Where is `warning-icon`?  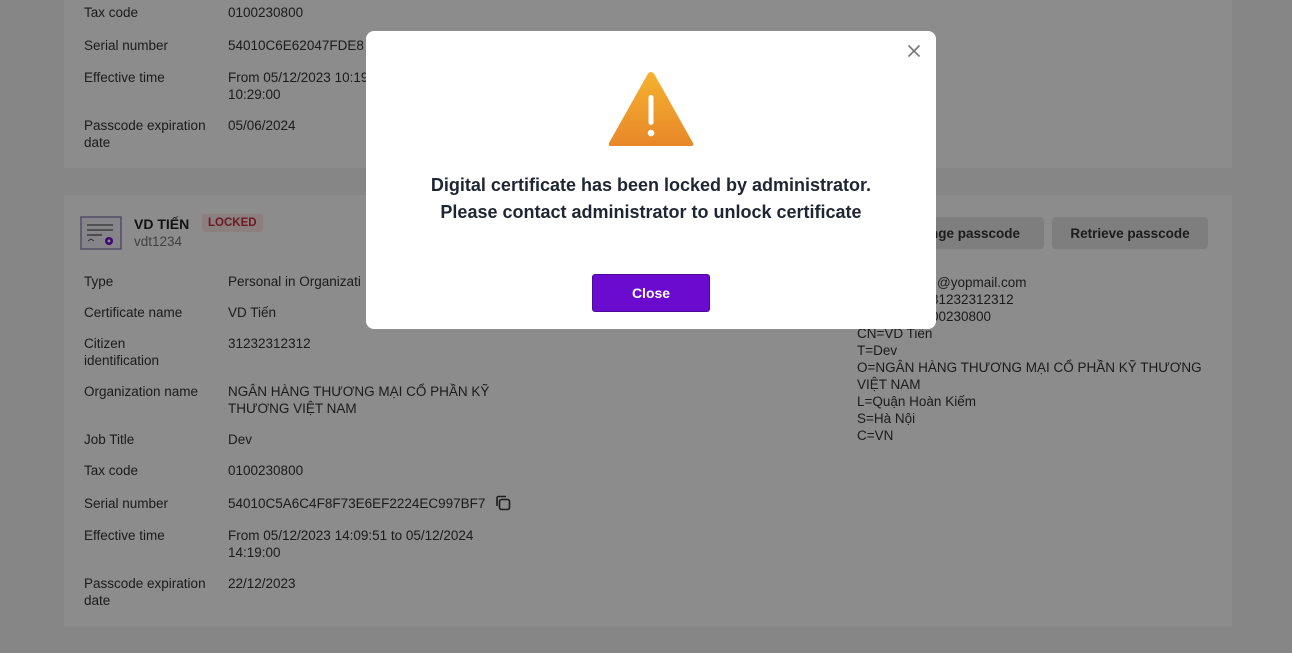
warning-icon is located at coordinates (651, 109).